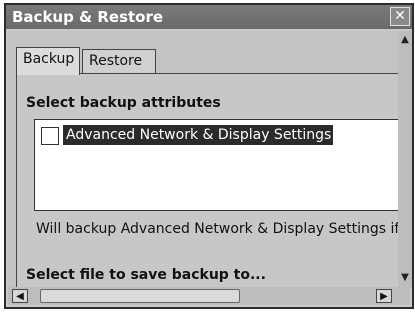  I want to click on attribute-checkbox, so click(50, 136).